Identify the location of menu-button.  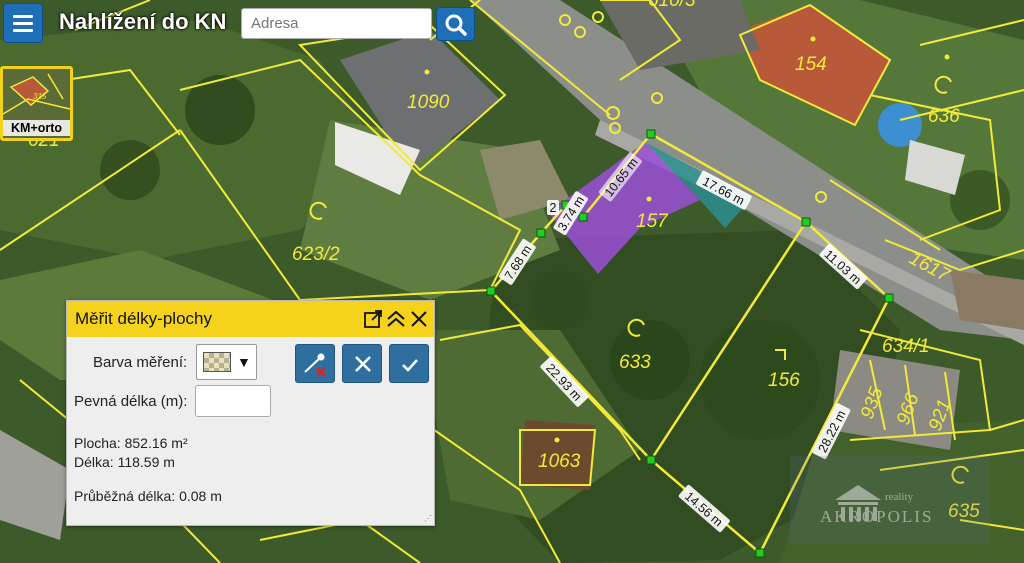
(23, 23).